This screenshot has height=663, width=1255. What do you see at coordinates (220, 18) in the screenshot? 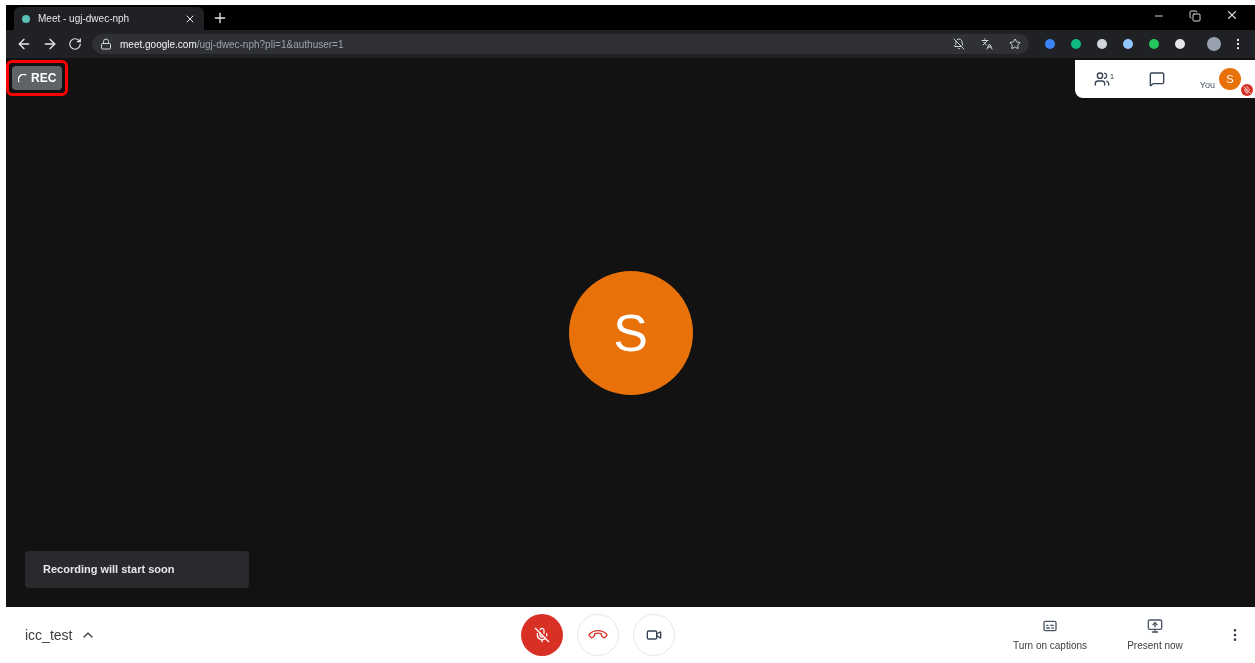
I see `new-tab-icon` at bounding box center [220, 18].